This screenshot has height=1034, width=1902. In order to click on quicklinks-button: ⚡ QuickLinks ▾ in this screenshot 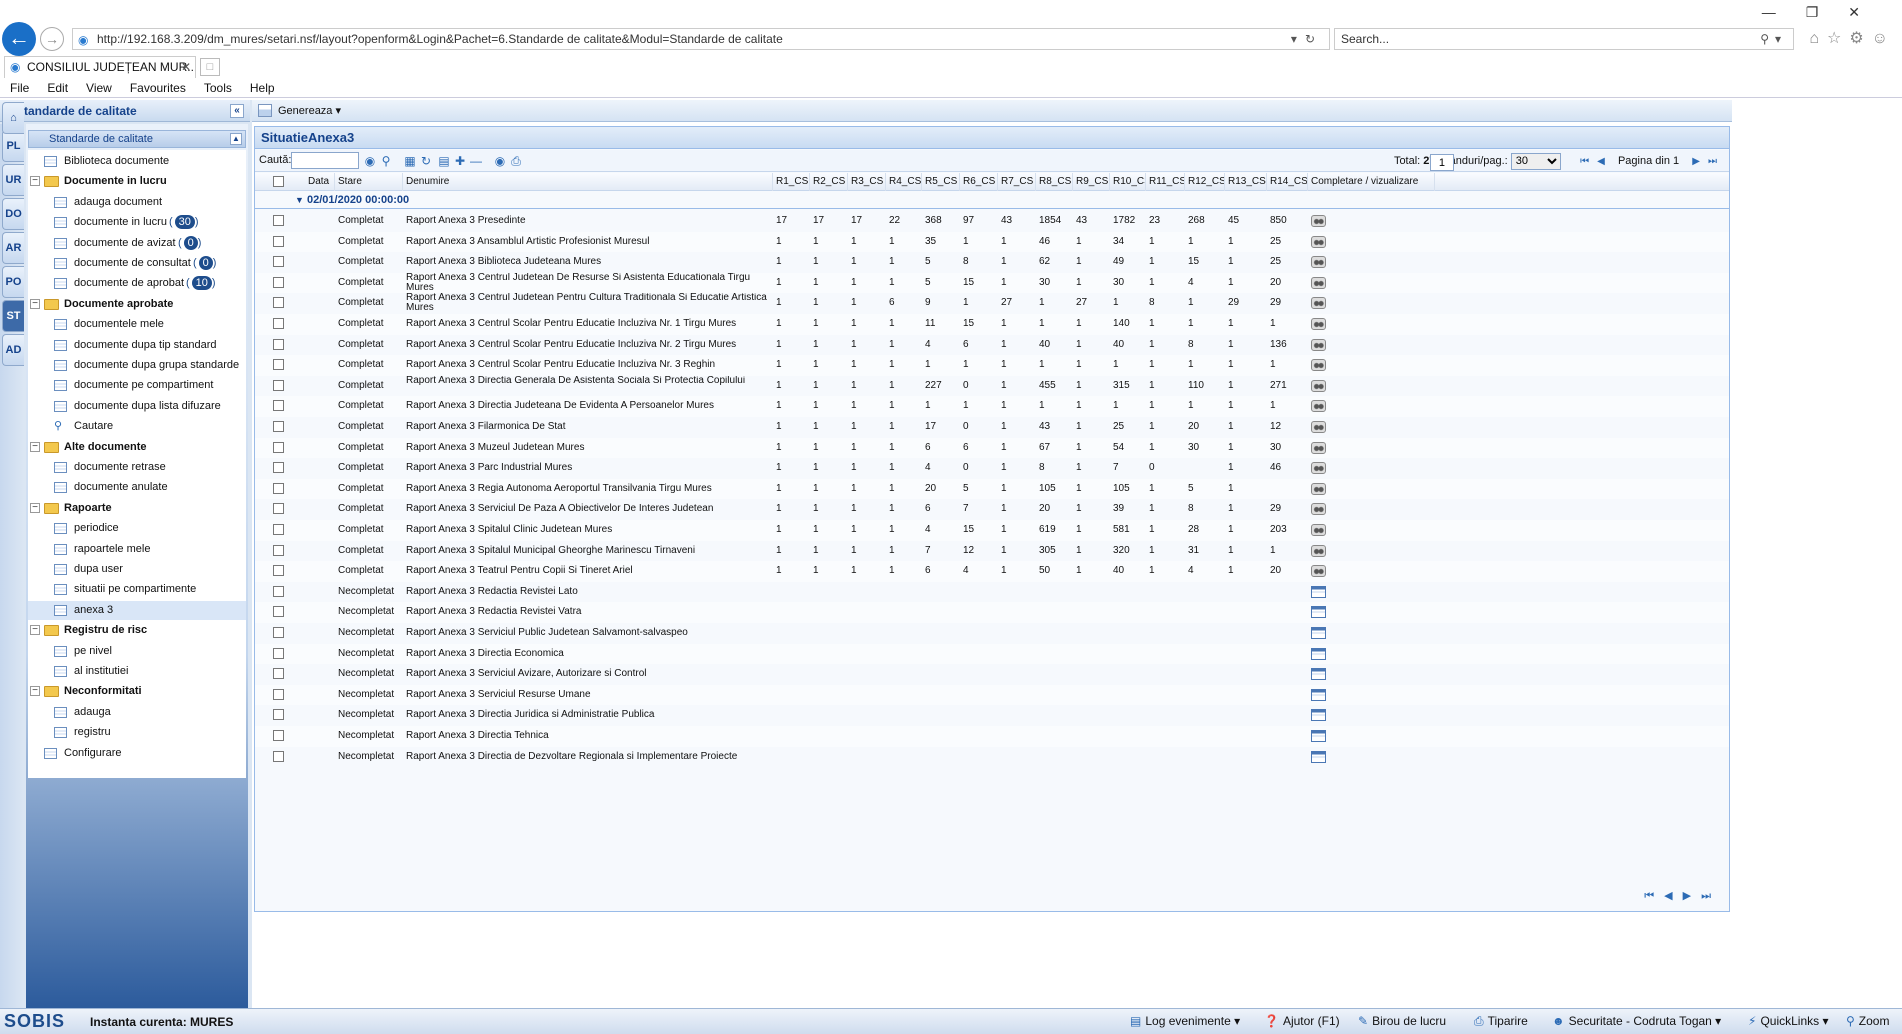, I will do `click(1788, 1021)`.